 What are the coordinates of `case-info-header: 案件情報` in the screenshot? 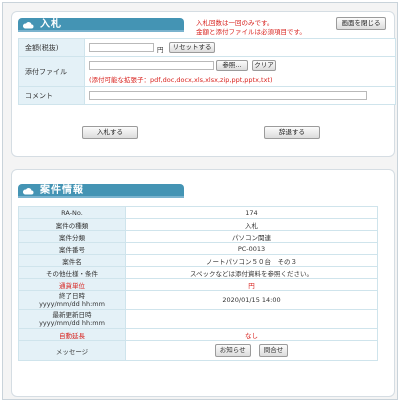 It's located at (101, 191).